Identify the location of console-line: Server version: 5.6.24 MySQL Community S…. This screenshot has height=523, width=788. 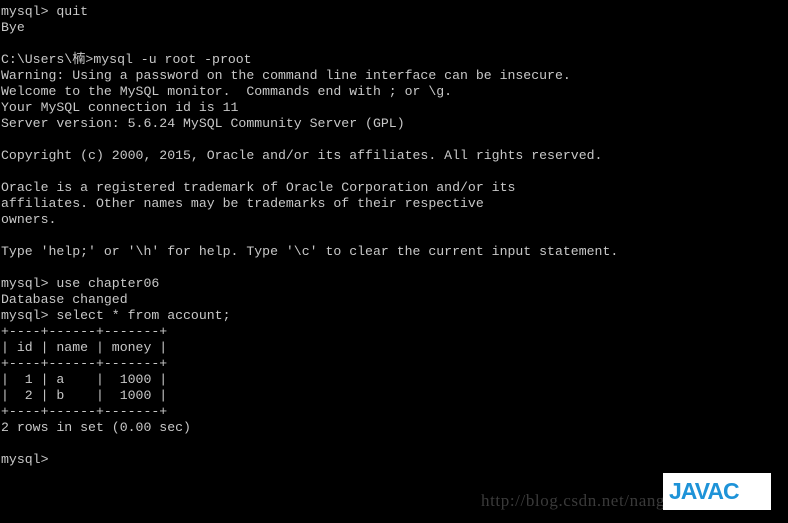
(203, 123).